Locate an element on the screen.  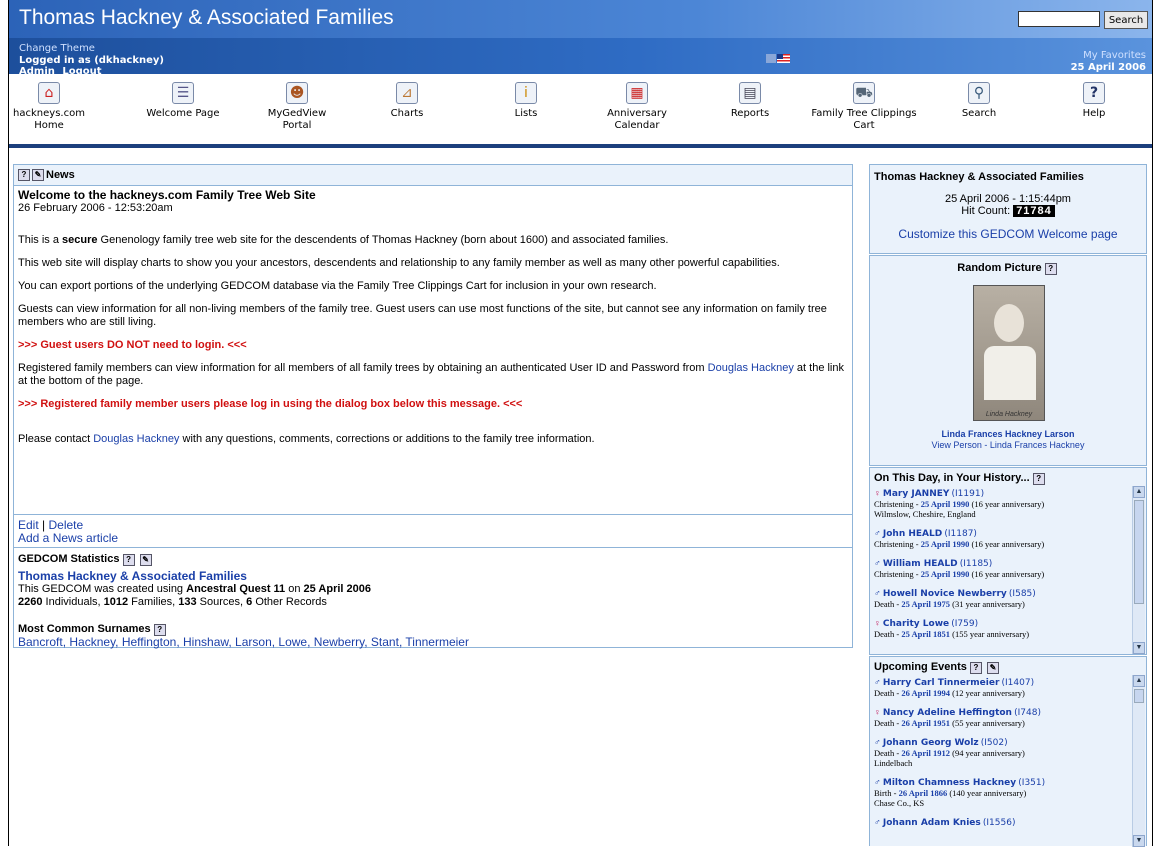
nav-lists: i Lists is located at coordinates (526, 101).